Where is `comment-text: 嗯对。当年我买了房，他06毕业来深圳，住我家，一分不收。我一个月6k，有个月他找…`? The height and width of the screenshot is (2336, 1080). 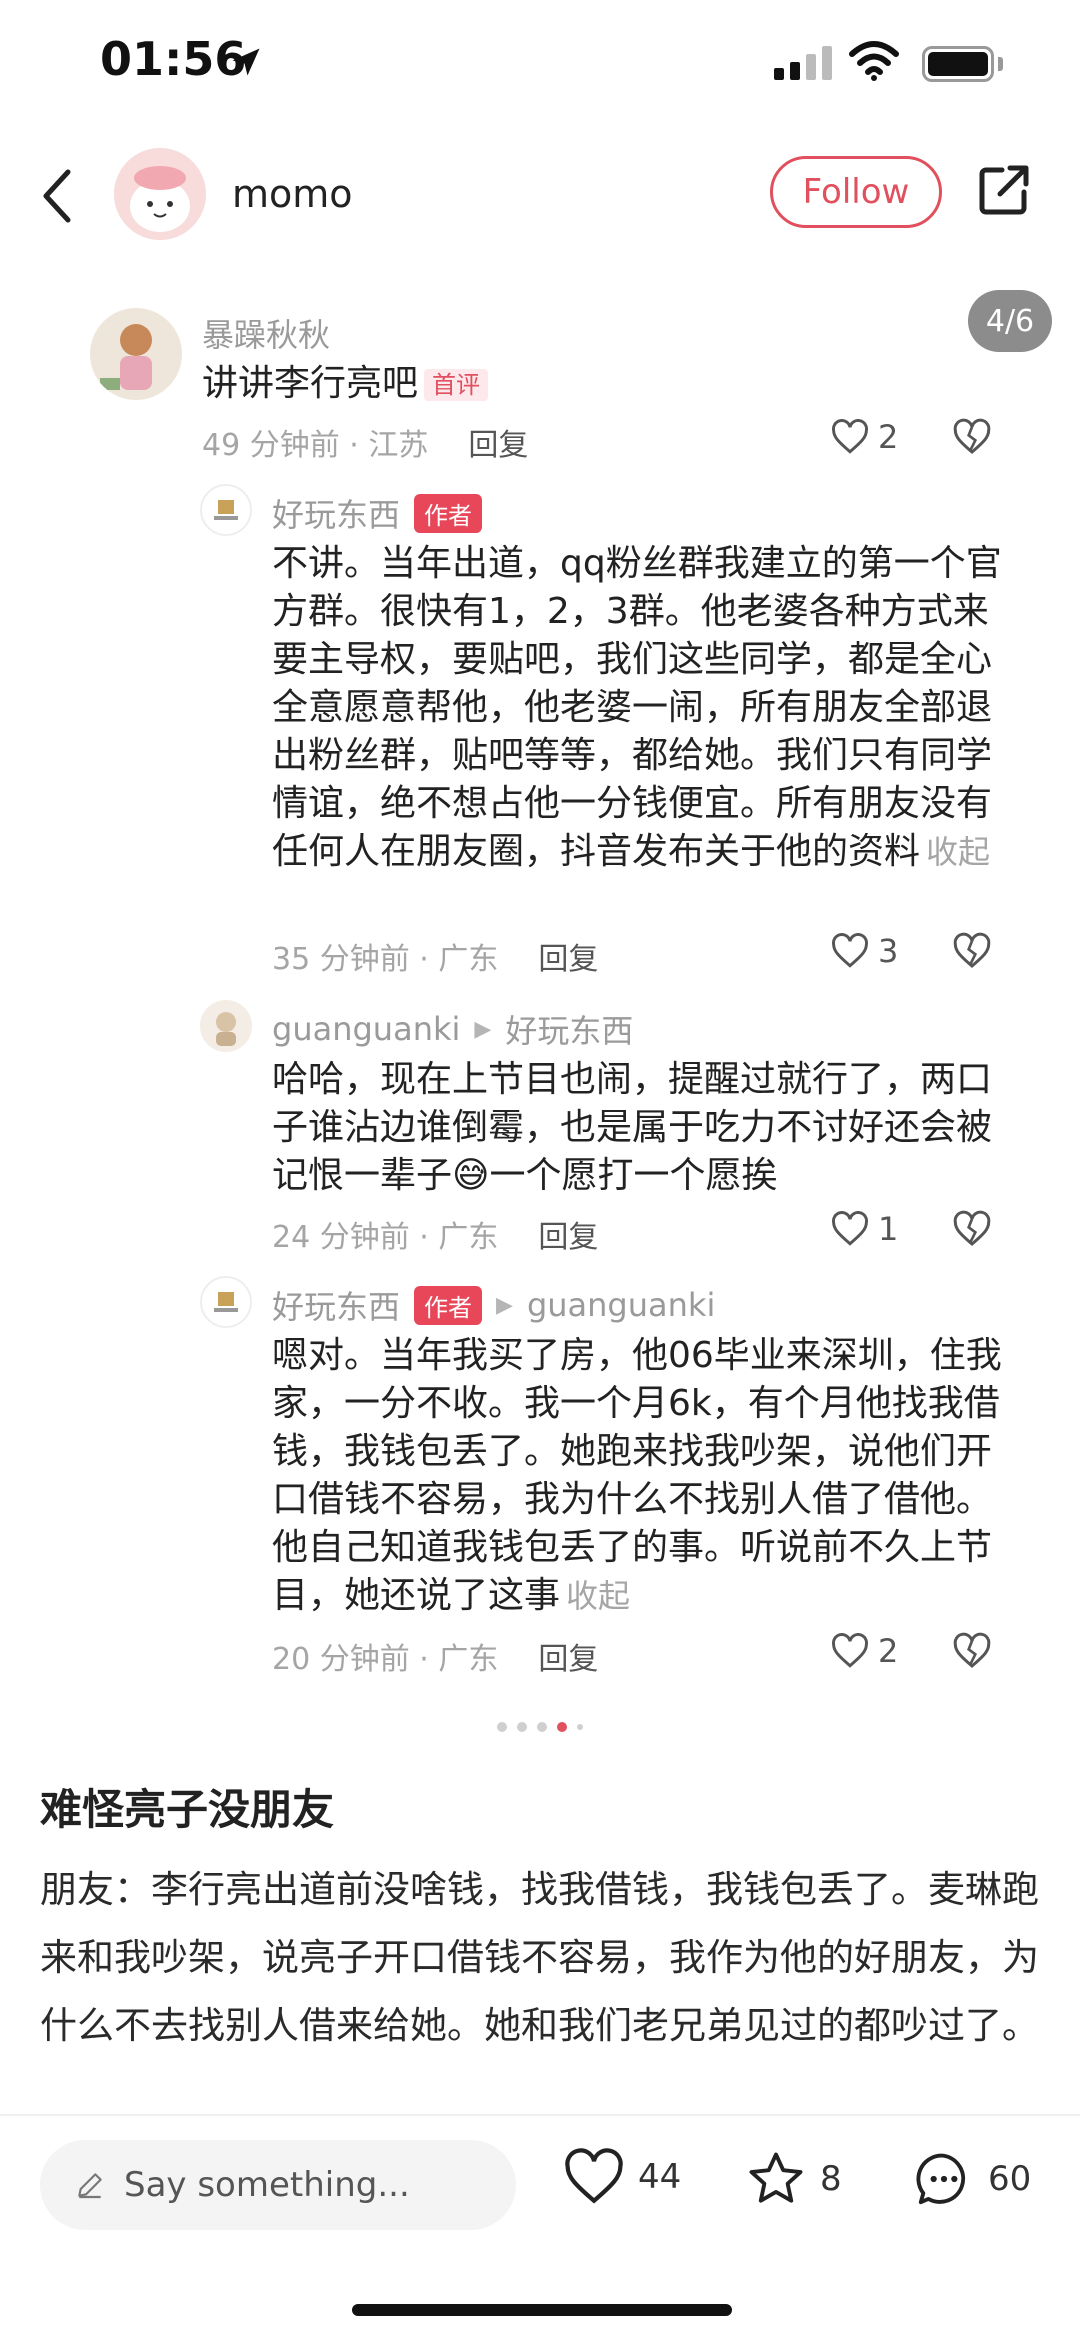 comment-text: 嗯对。当年我买了房，他06毕业来深圳，住我家，一分不收。我一个月6k，有个月他找… is located at coordinates (637, 1475).